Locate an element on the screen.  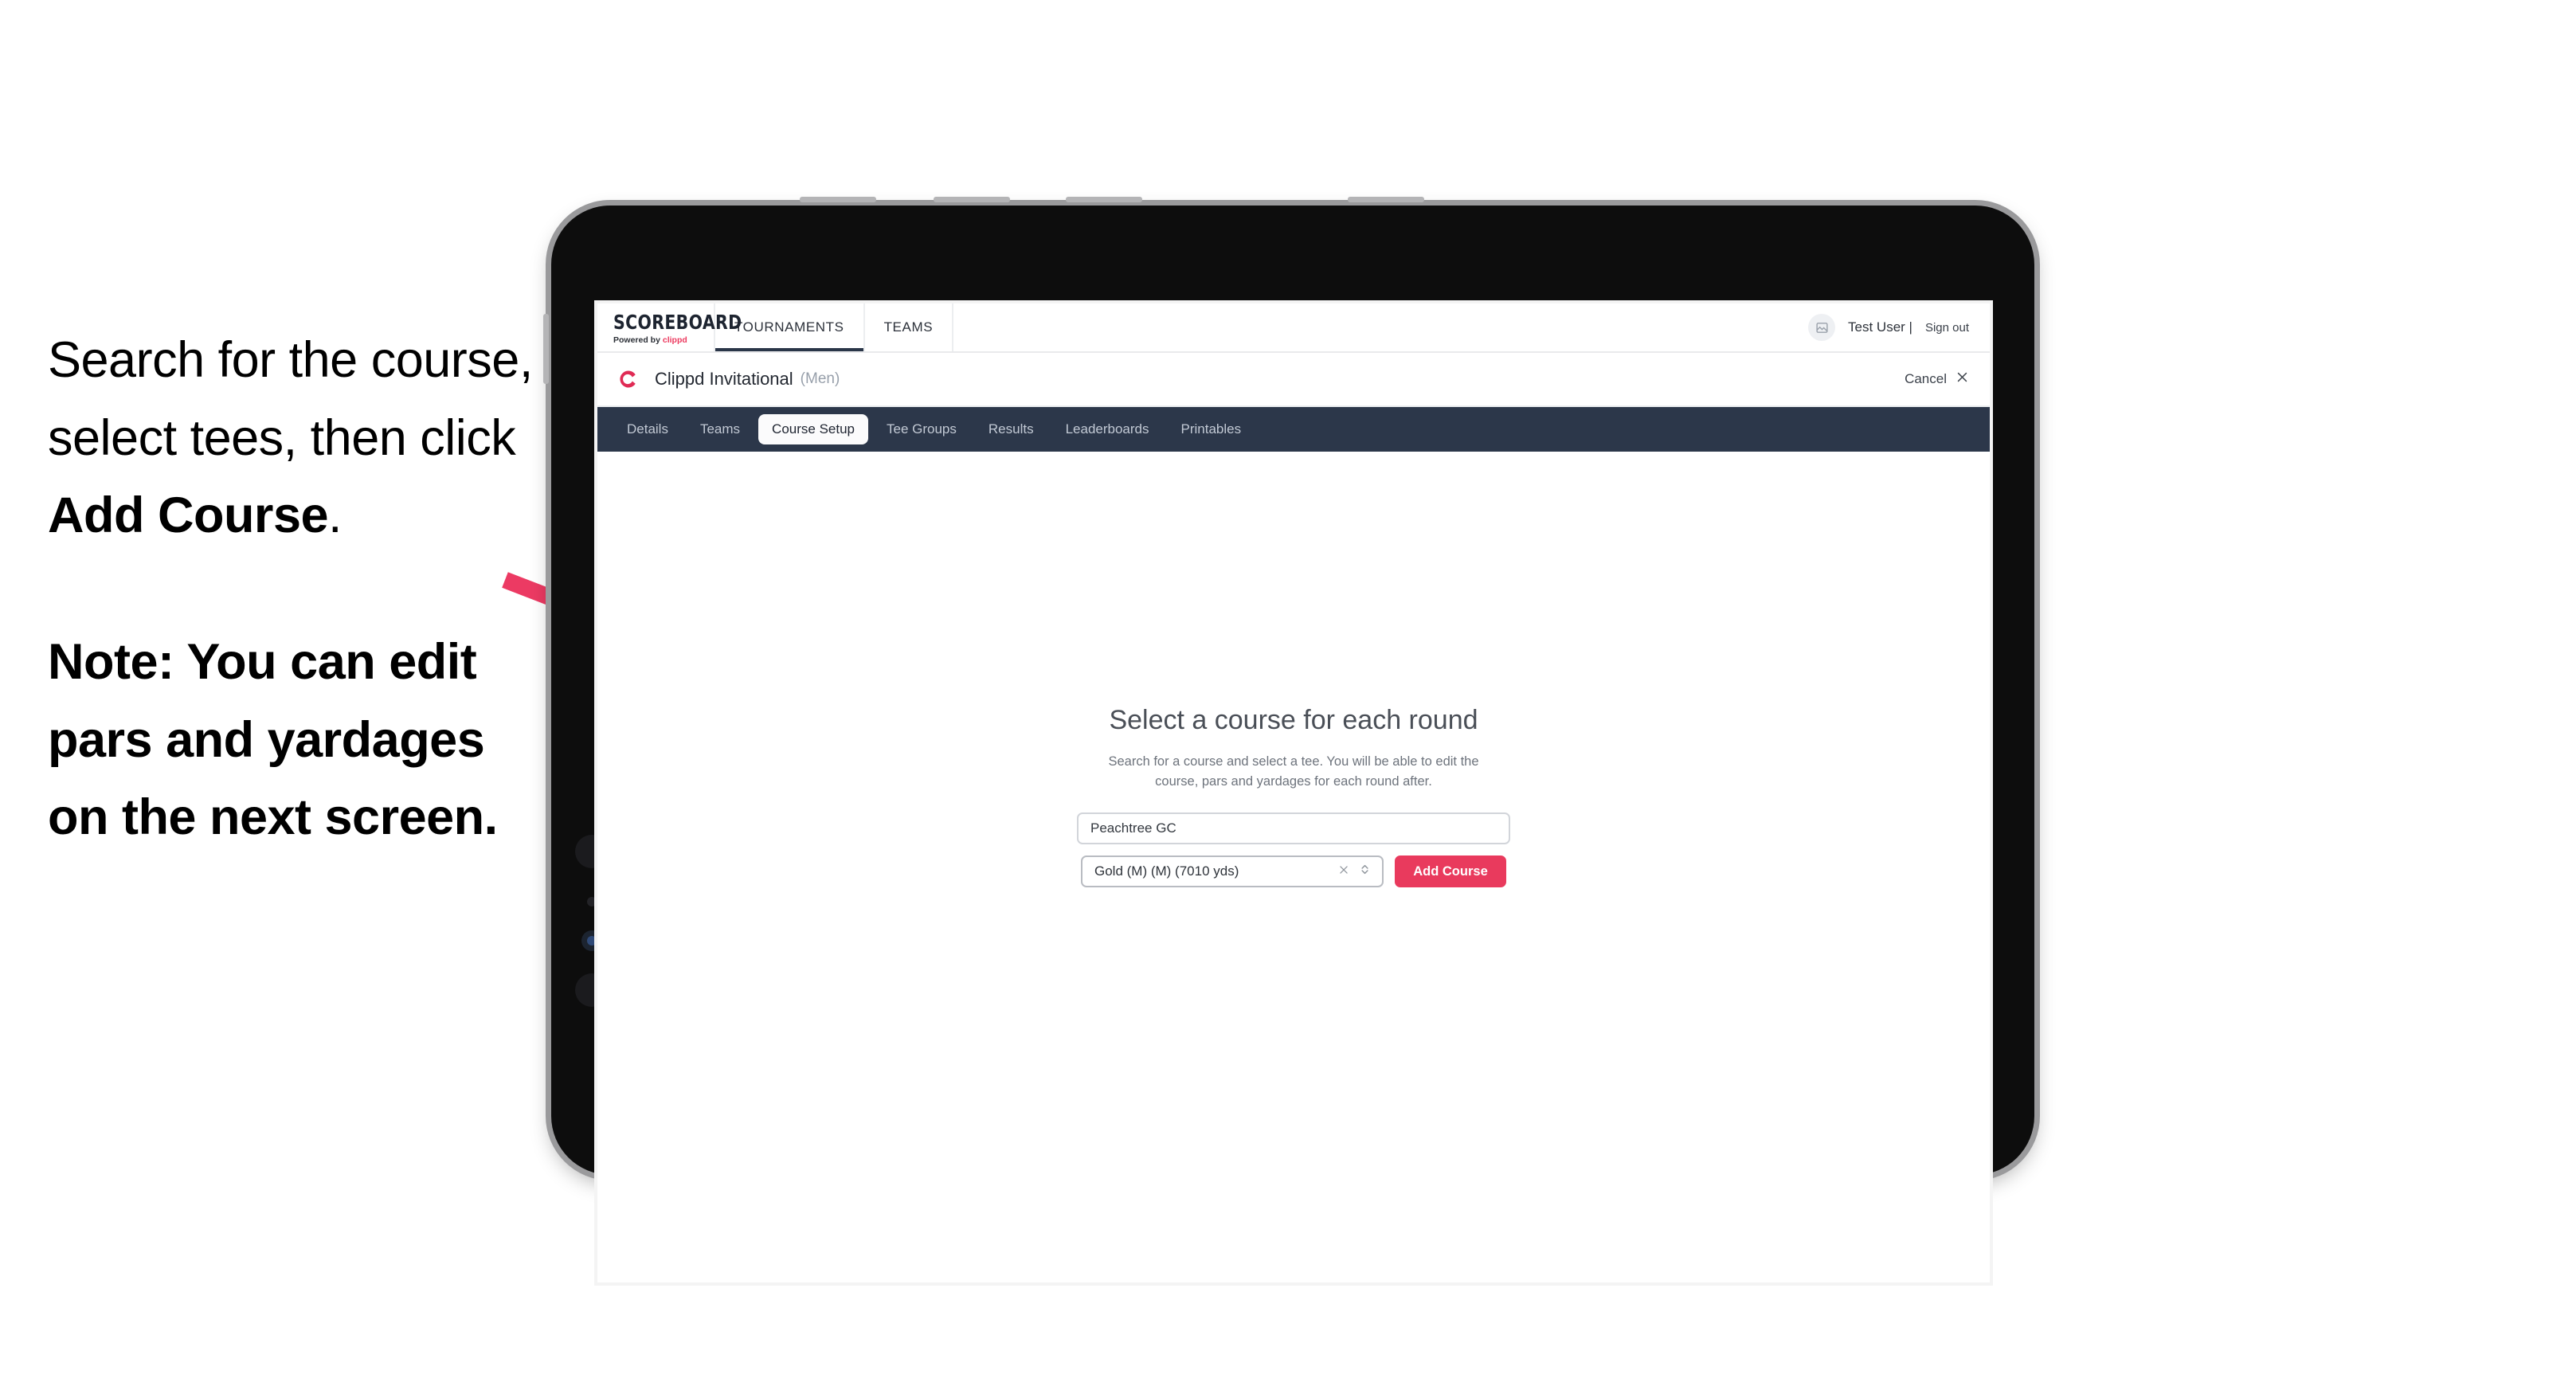
power-button is located at coordinates (546, 349).